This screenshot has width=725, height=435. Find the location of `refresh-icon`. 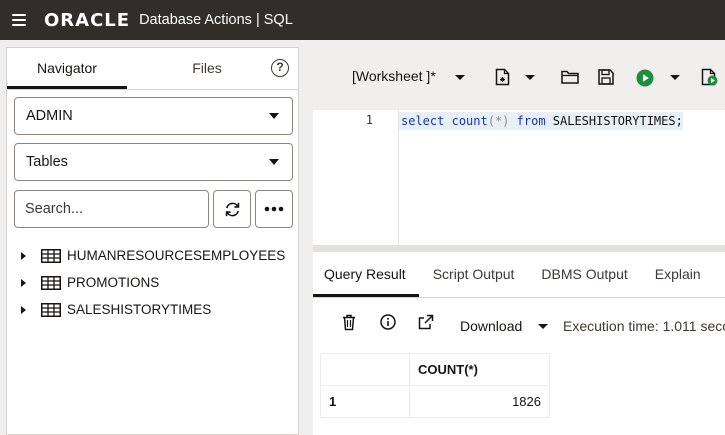

refresh-icon is located at coordinates (232, 209).